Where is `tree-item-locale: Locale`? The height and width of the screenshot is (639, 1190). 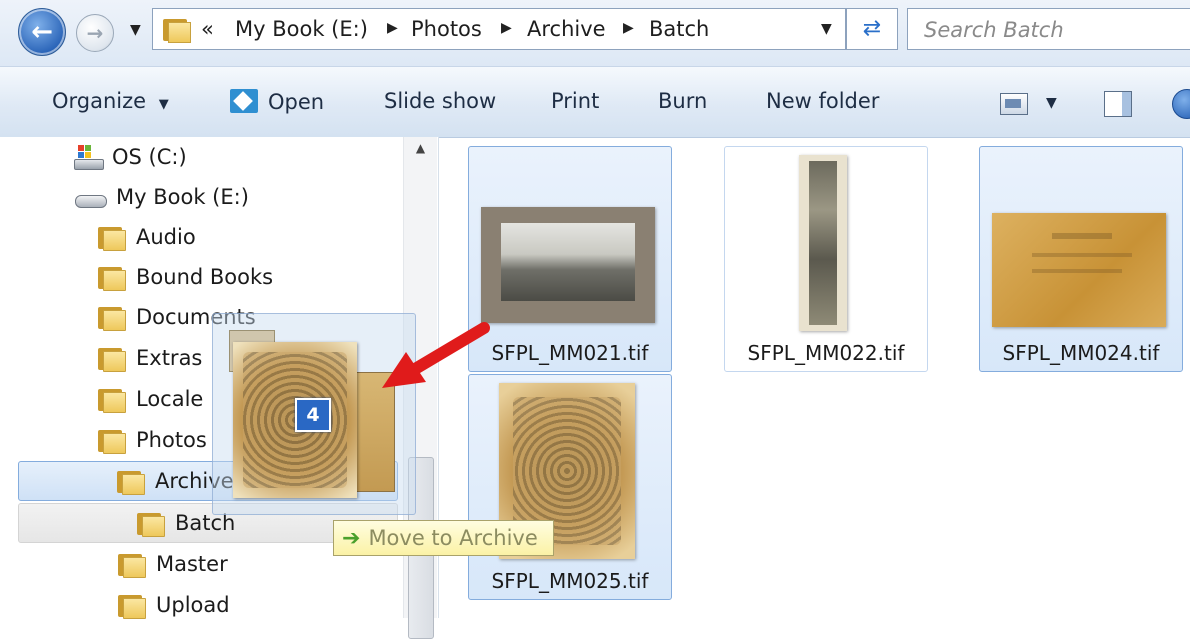 tree-item-locale: Locale is located at coordinates (150, 399).